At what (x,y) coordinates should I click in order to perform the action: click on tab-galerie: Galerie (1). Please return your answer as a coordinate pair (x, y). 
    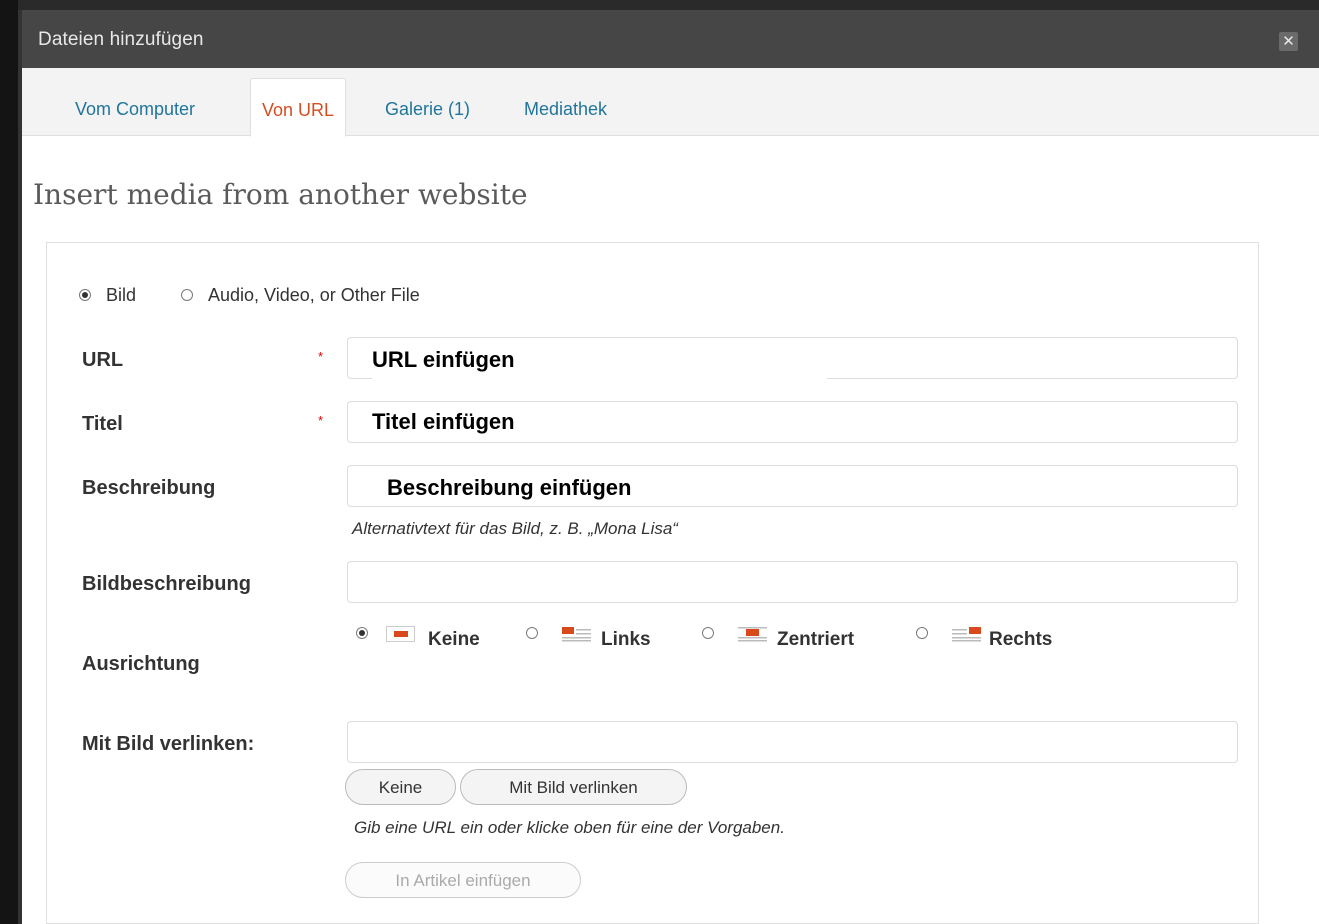
    Looking at the image, I should click on (427, 106).